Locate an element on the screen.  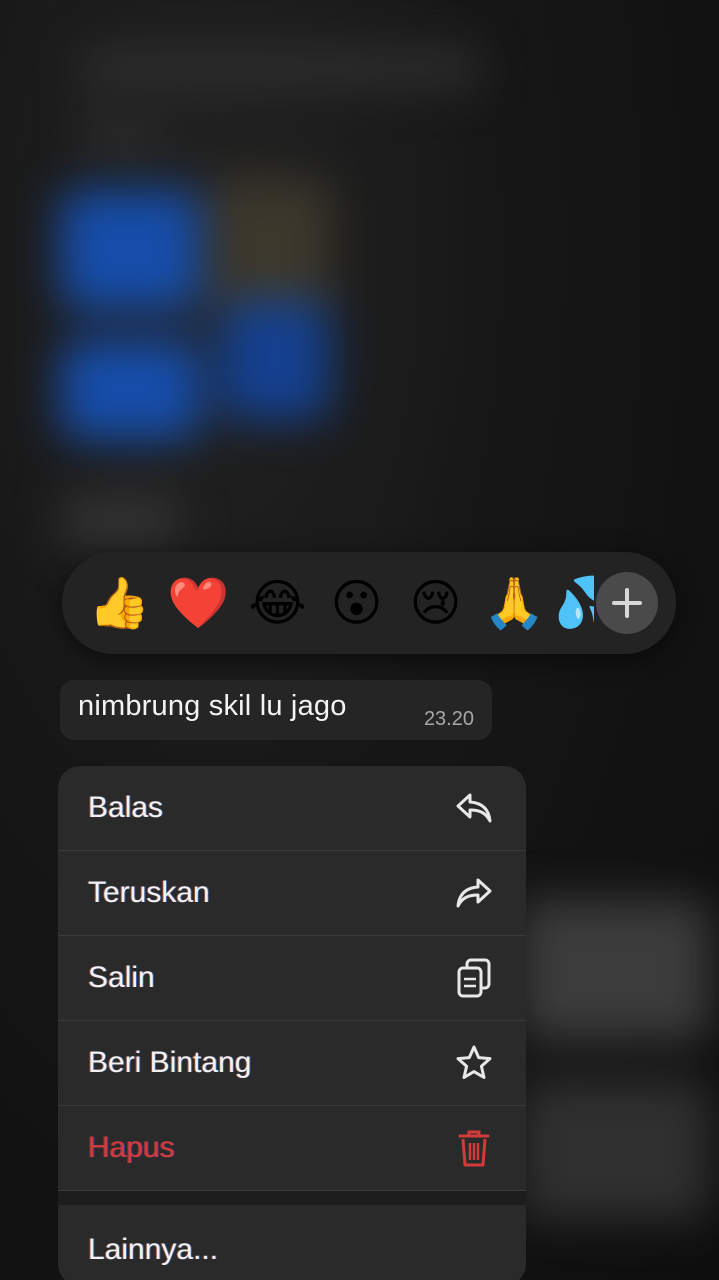
message-text: nimbrung skil lu jago is located at coordinates (212, 706).